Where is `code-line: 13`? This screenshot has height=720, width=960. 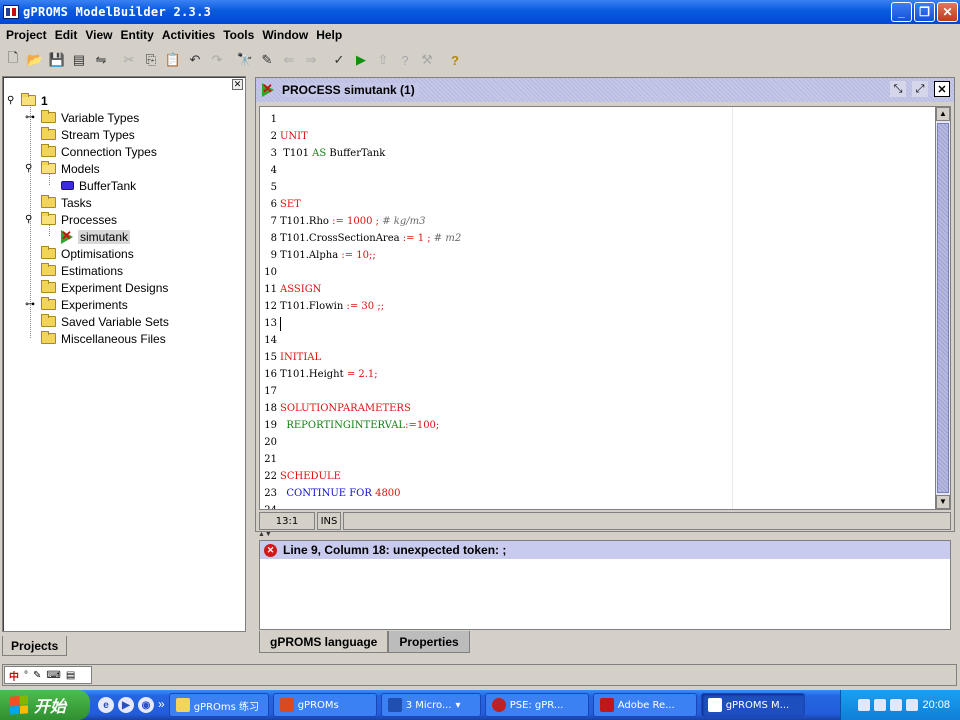 code-line: 13 is located at coordinates (598, 323).